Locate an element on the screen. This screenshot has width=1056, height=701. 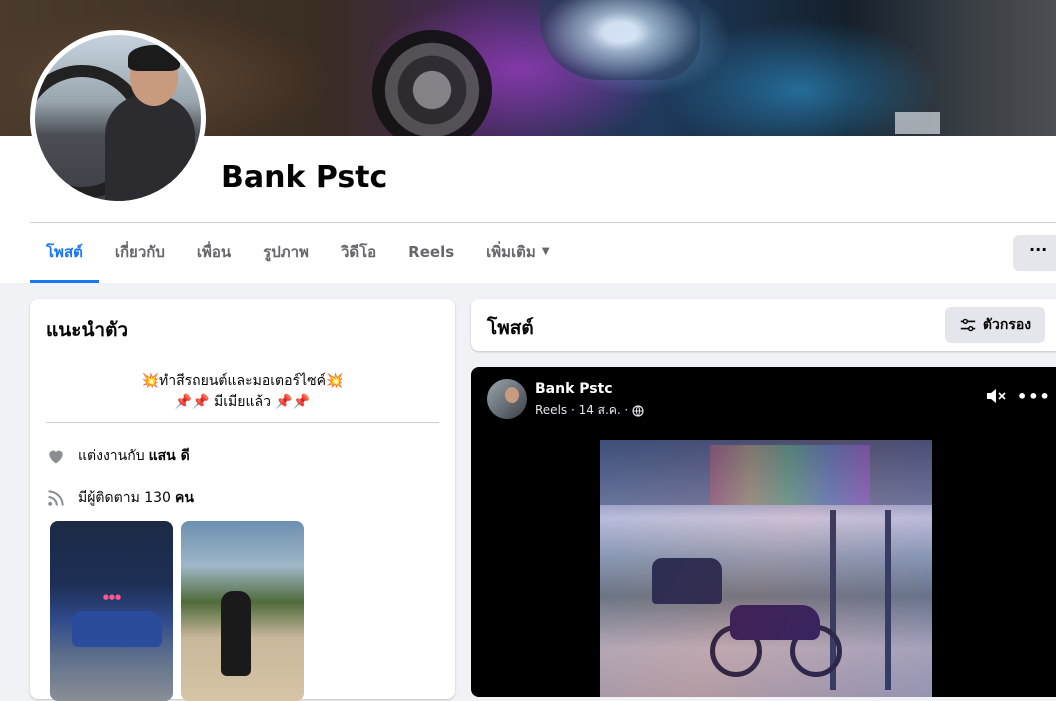
caret-down-icon: ▼ is located at coordinates (545, 251).